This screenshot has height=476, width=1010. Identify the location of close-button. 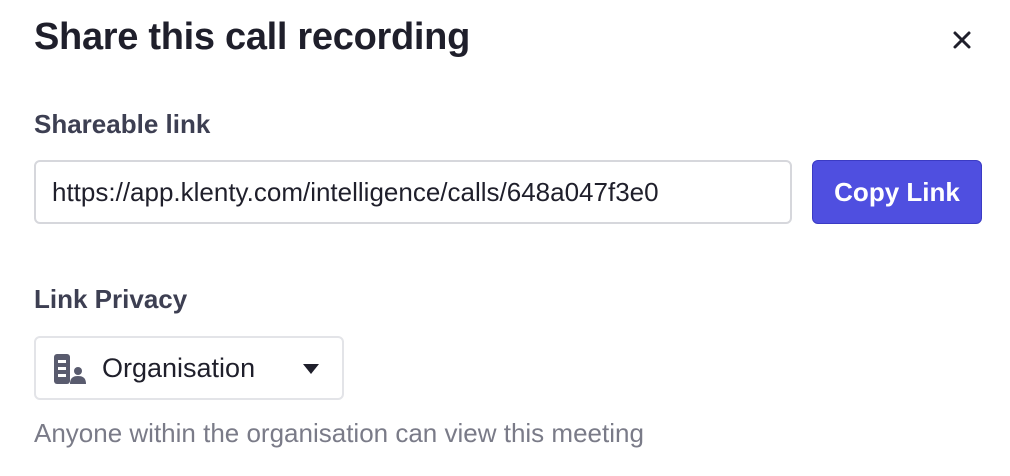
(962, 40).